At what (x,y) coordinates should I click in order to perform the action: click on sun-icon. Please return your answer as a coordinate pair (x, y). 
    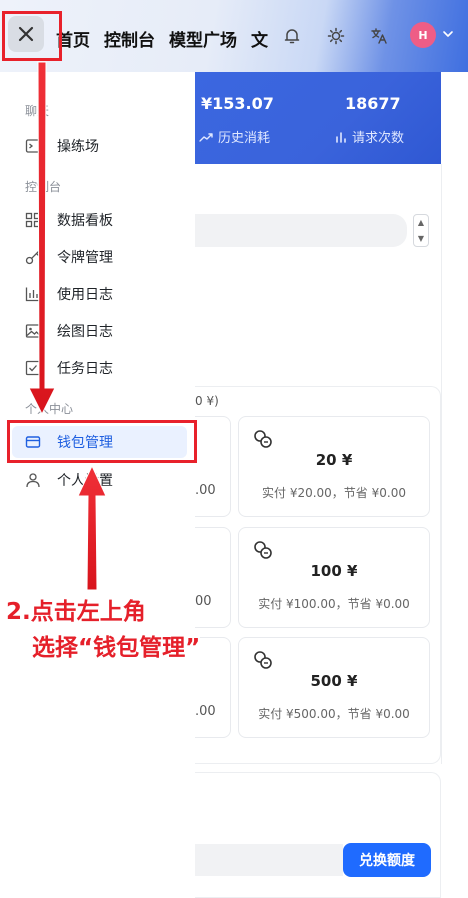
    Looking at the image, I should click on (336, 36).